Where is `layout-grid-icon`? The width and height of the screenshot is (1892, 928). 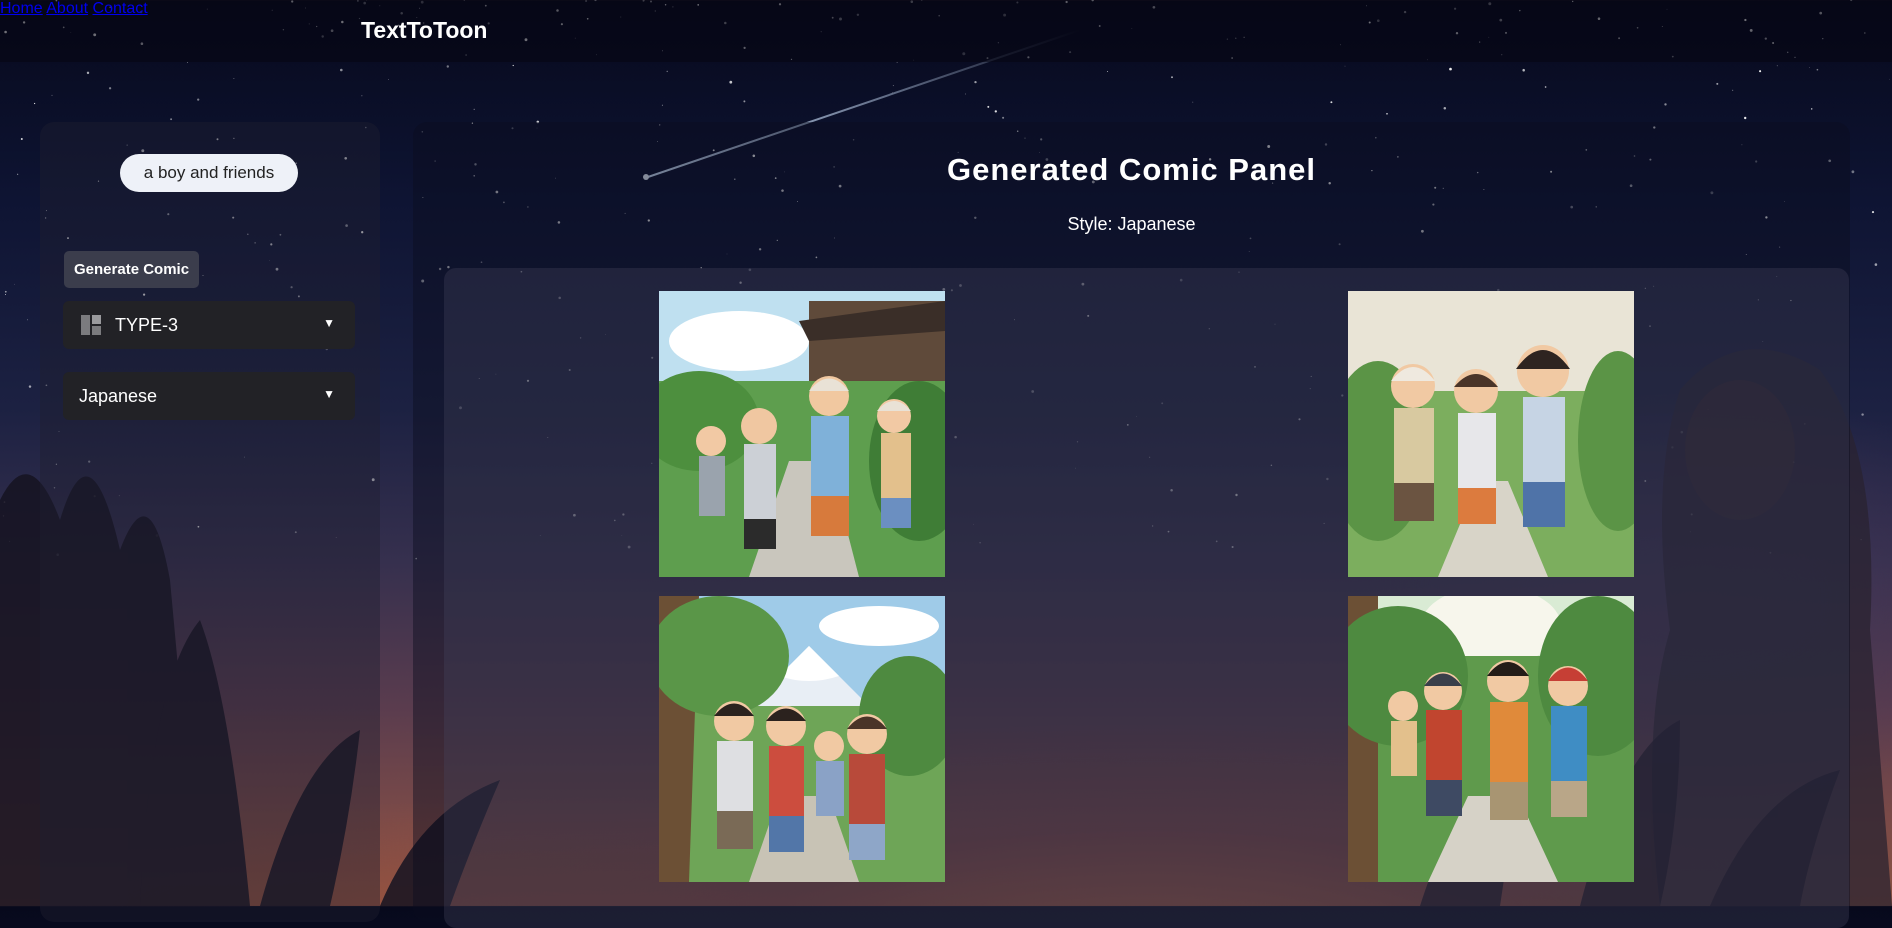
layout-grid-icon is located at coordinates (91, 325).